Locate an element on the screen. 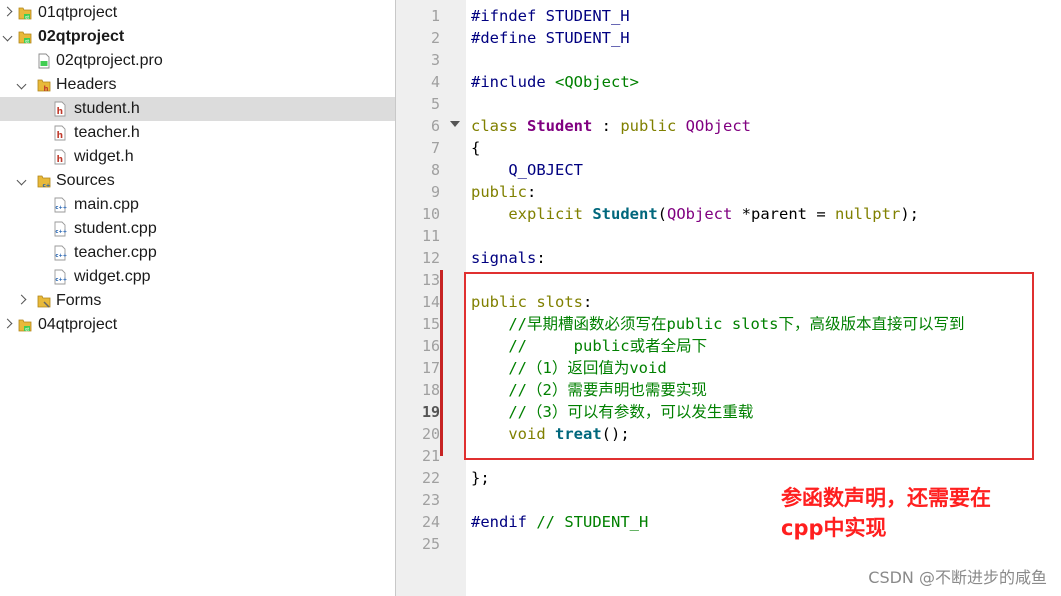  code-line: #define STUDENT_H is located at coordinates (550, 38).